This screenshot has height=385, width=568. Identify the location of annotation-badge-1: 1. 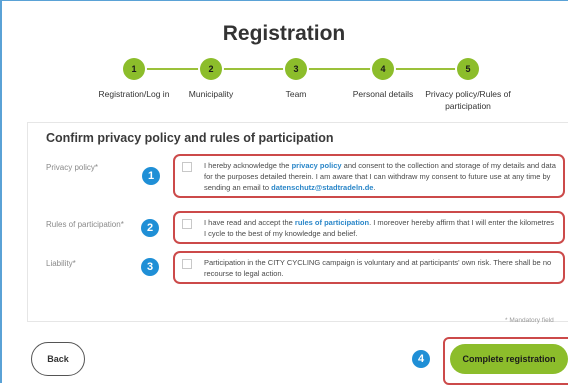
(151, 176).